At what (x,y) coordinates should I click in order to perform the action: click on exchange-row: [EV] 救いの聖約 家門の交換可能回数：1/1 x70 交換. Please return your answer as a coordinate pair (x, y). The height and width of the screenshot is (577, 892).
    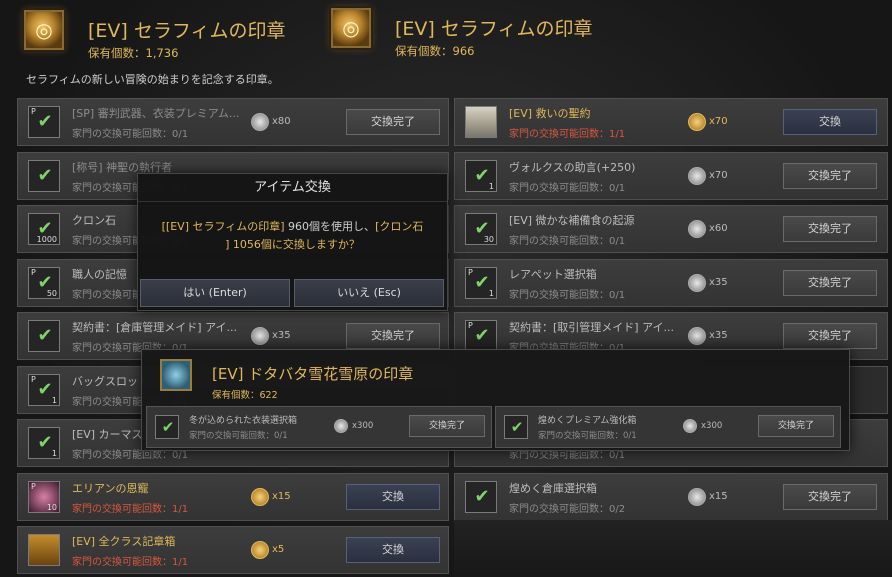
    Looking at the image, I should click on (671, 122).